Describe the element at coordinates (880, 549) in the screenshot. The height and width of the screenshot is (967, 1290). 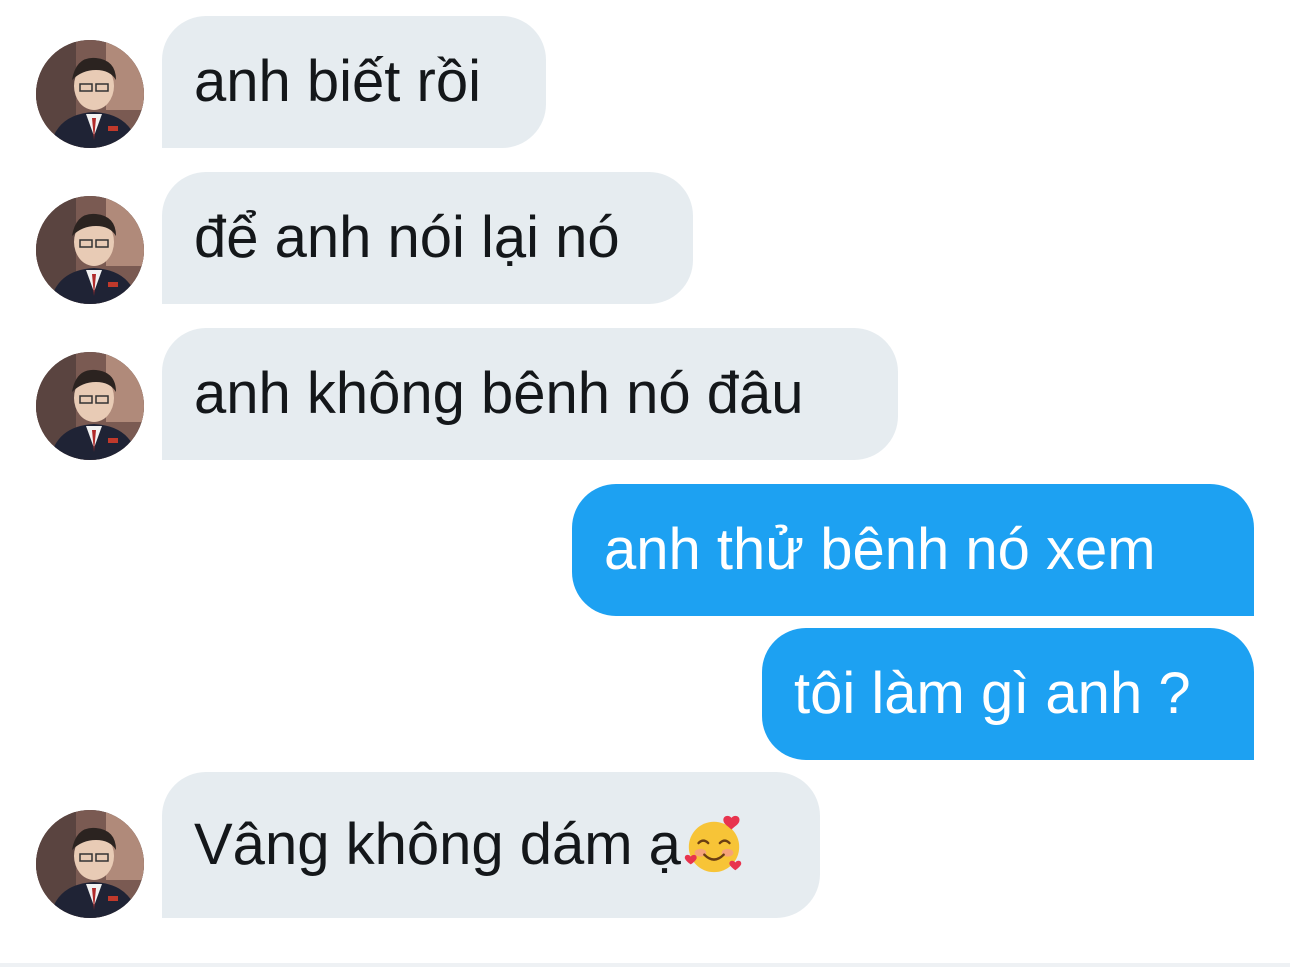
I see `message-text: anh thử bênh nó xem` at that location.